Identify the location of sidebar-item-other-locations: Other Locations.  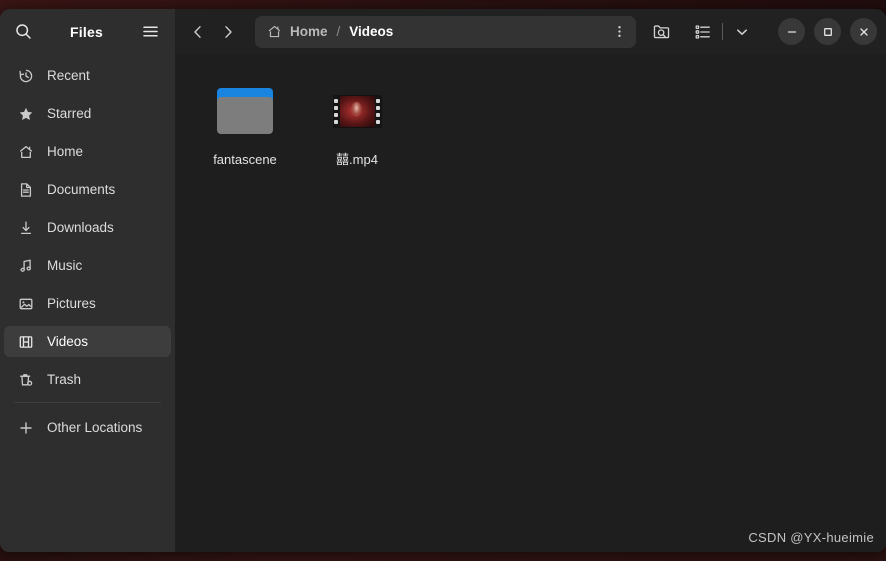
(87, 427).